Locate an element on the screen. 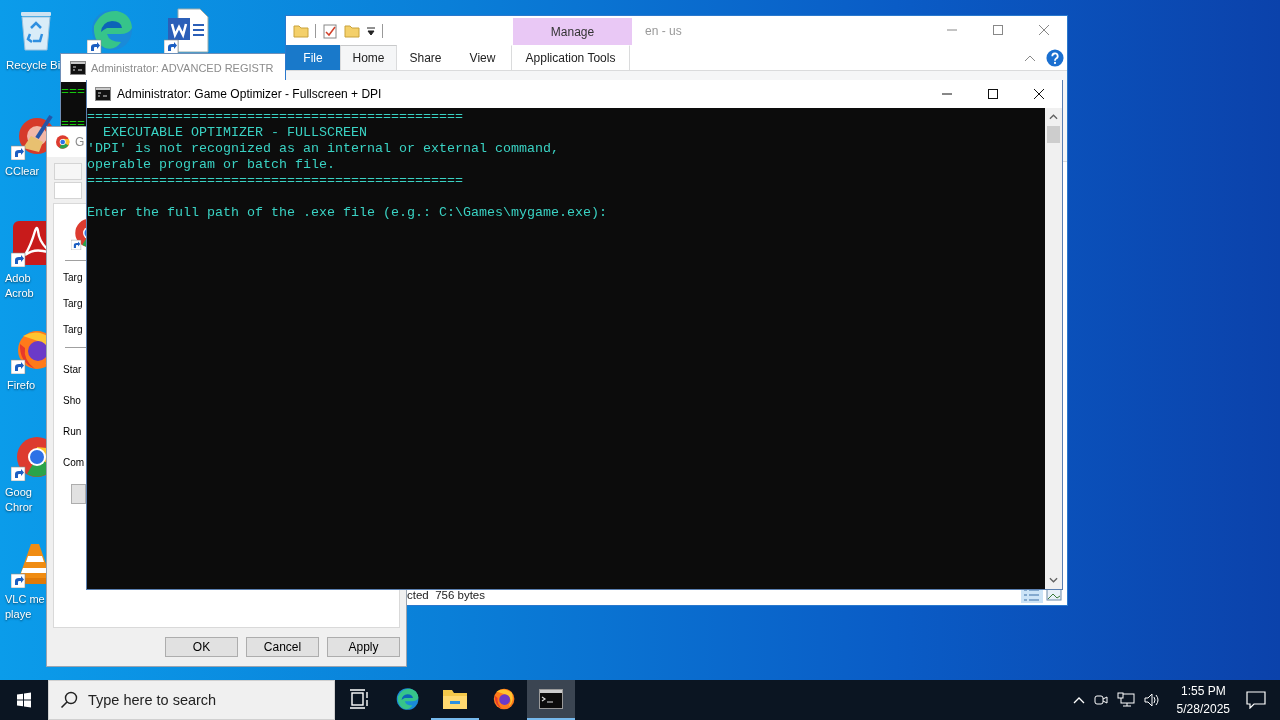 Image resolution: width=1280 pixels, height=720 pixels. dialog-button: OK is located at coordinates (201, 647).